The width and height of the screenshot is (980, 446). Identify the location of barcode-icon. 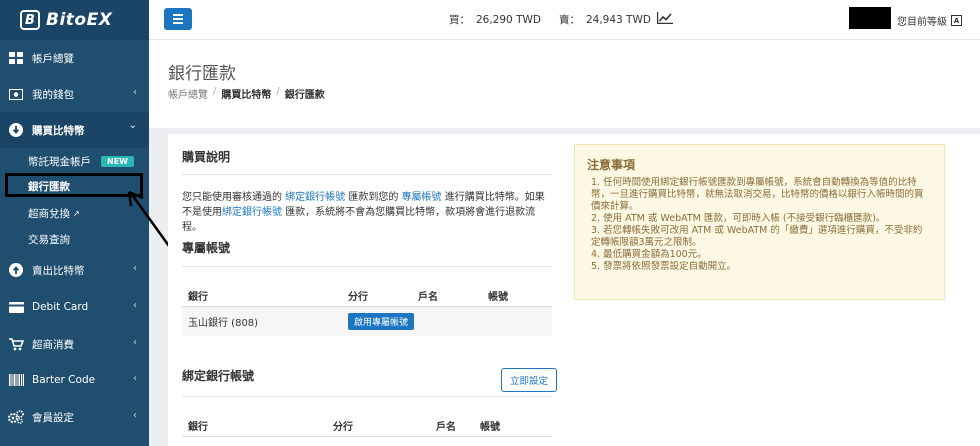
(16, 380).